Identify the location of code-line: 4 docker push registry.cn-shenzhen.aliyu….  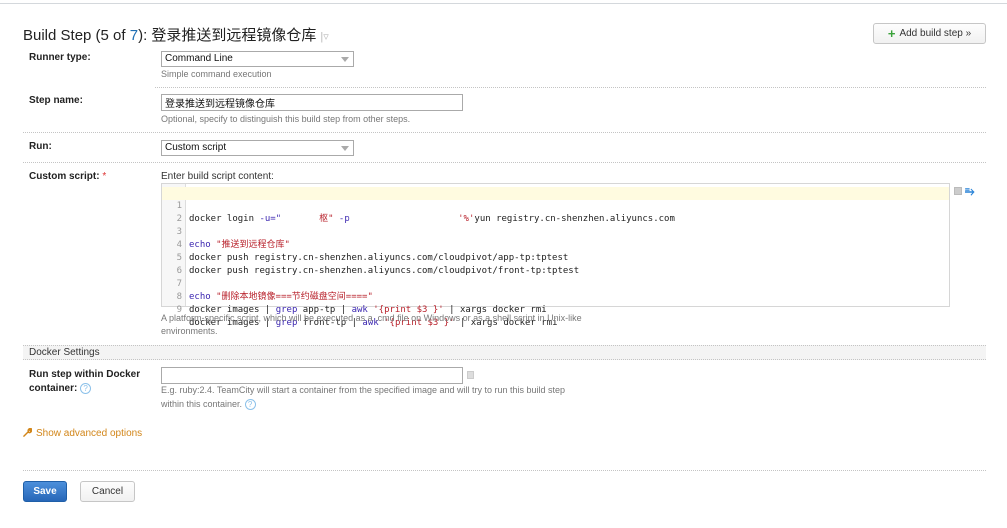
(555, 244).